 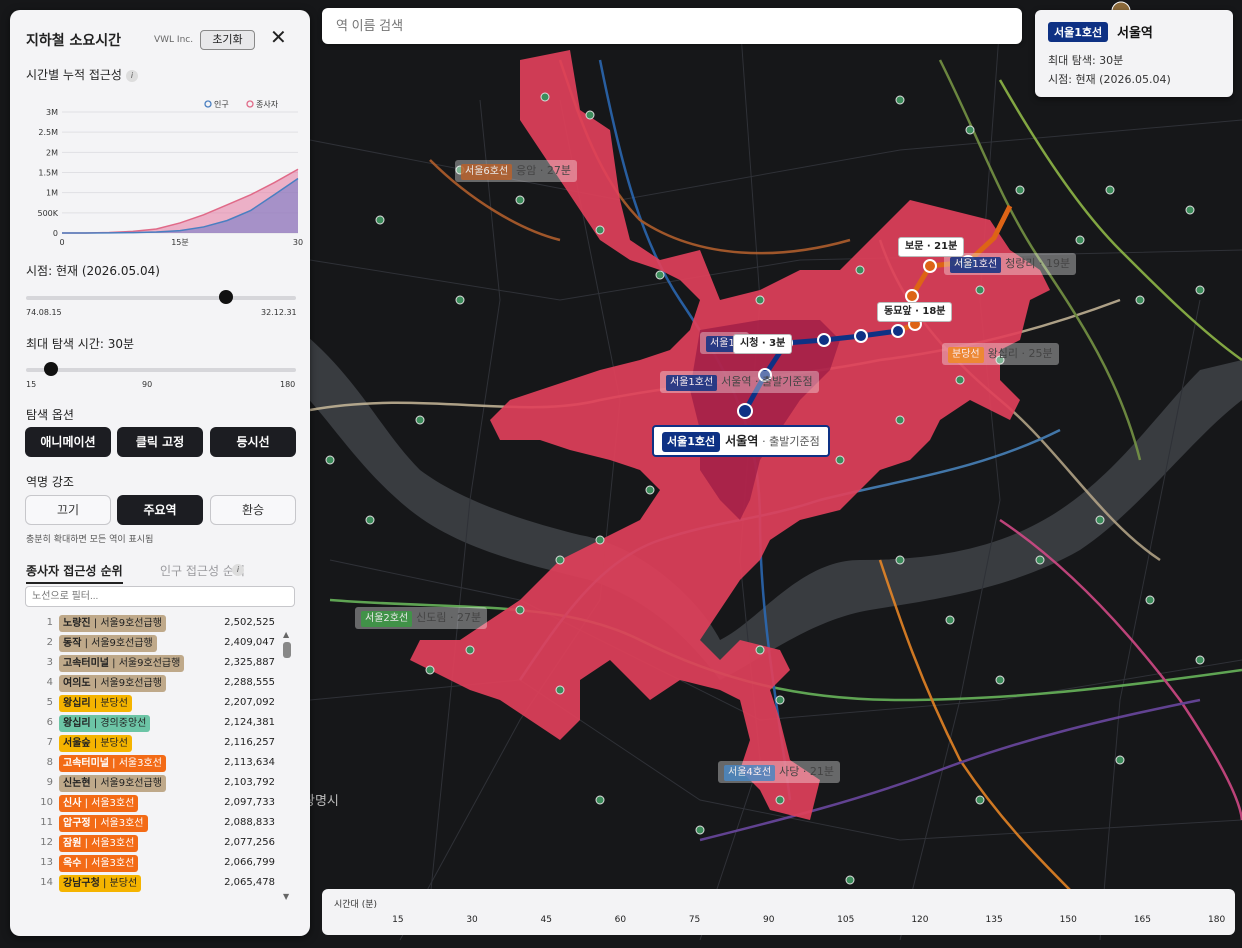 What do you see at coordinates (77, 823) in the screenshot?
I see `rank-station-name: 압구정` at bounding box center [77, 823].